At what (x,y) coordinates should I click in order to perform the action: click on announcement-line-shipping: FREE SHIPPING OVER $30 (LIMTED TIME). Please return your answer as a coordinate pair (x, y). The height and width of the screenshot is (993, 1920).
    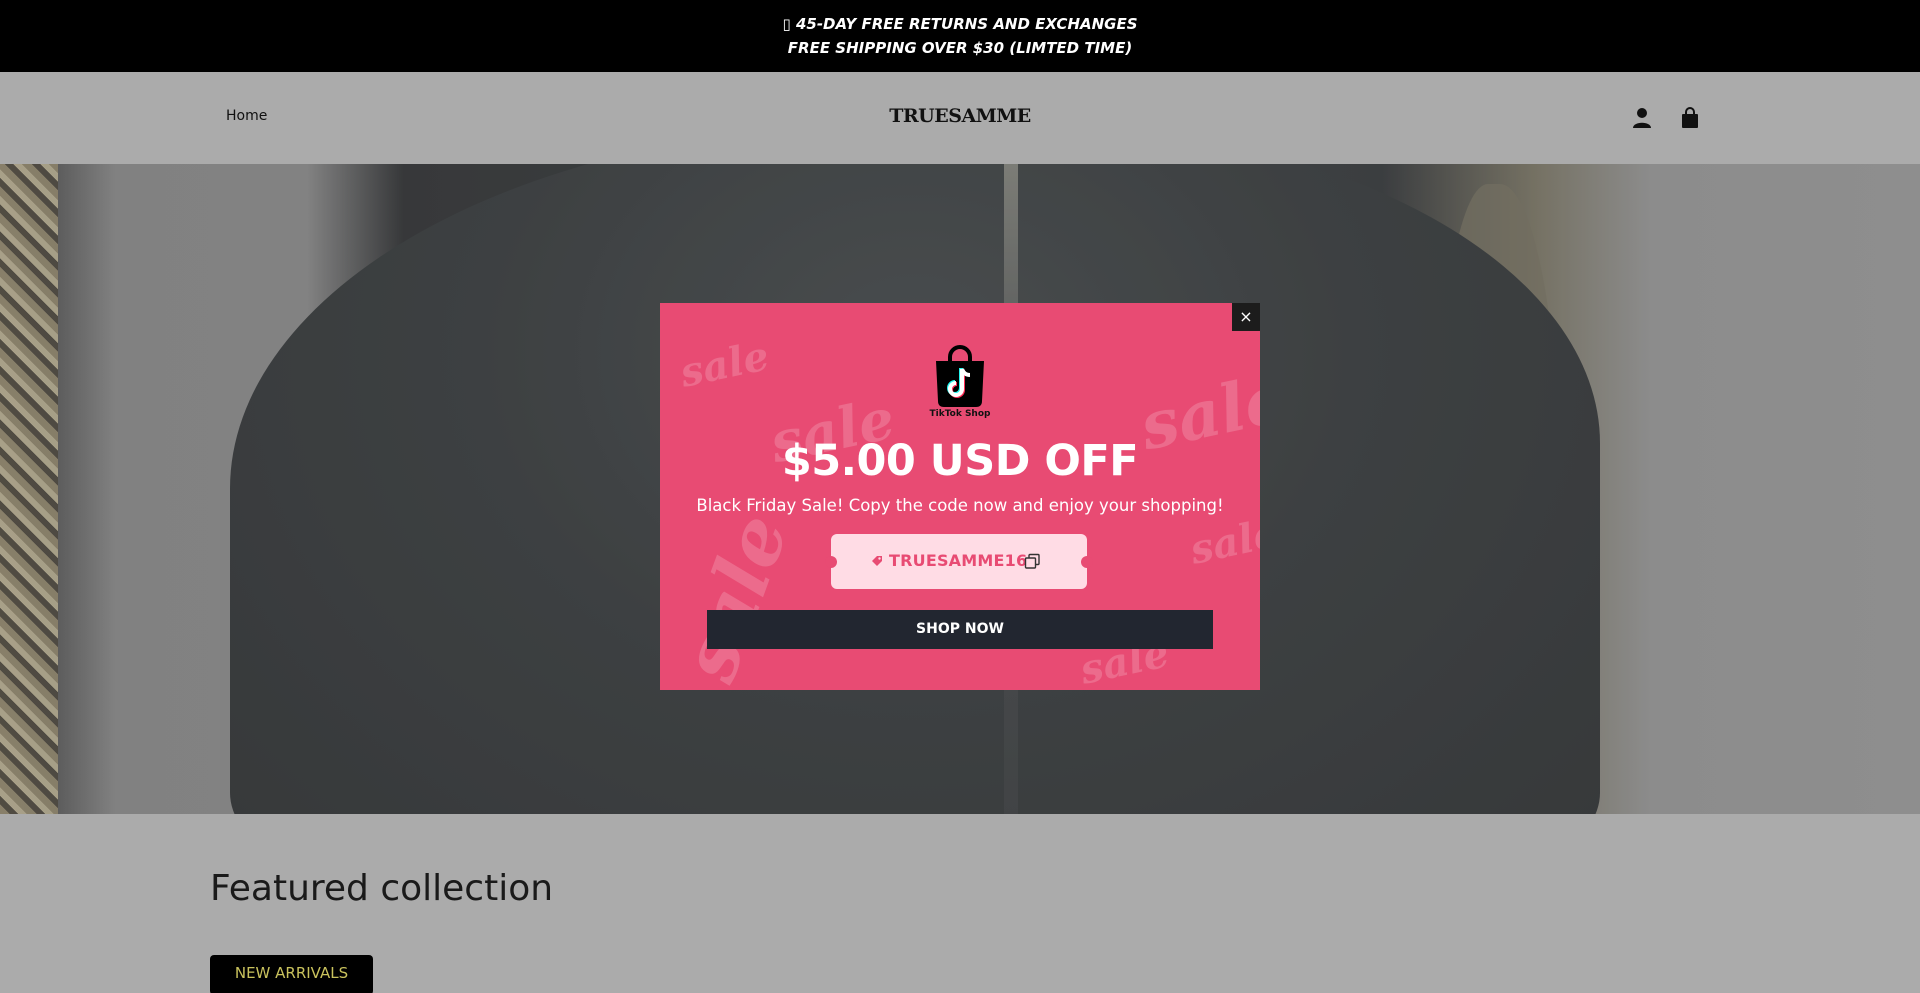
    Looking at the image, I should click on (960, 48).